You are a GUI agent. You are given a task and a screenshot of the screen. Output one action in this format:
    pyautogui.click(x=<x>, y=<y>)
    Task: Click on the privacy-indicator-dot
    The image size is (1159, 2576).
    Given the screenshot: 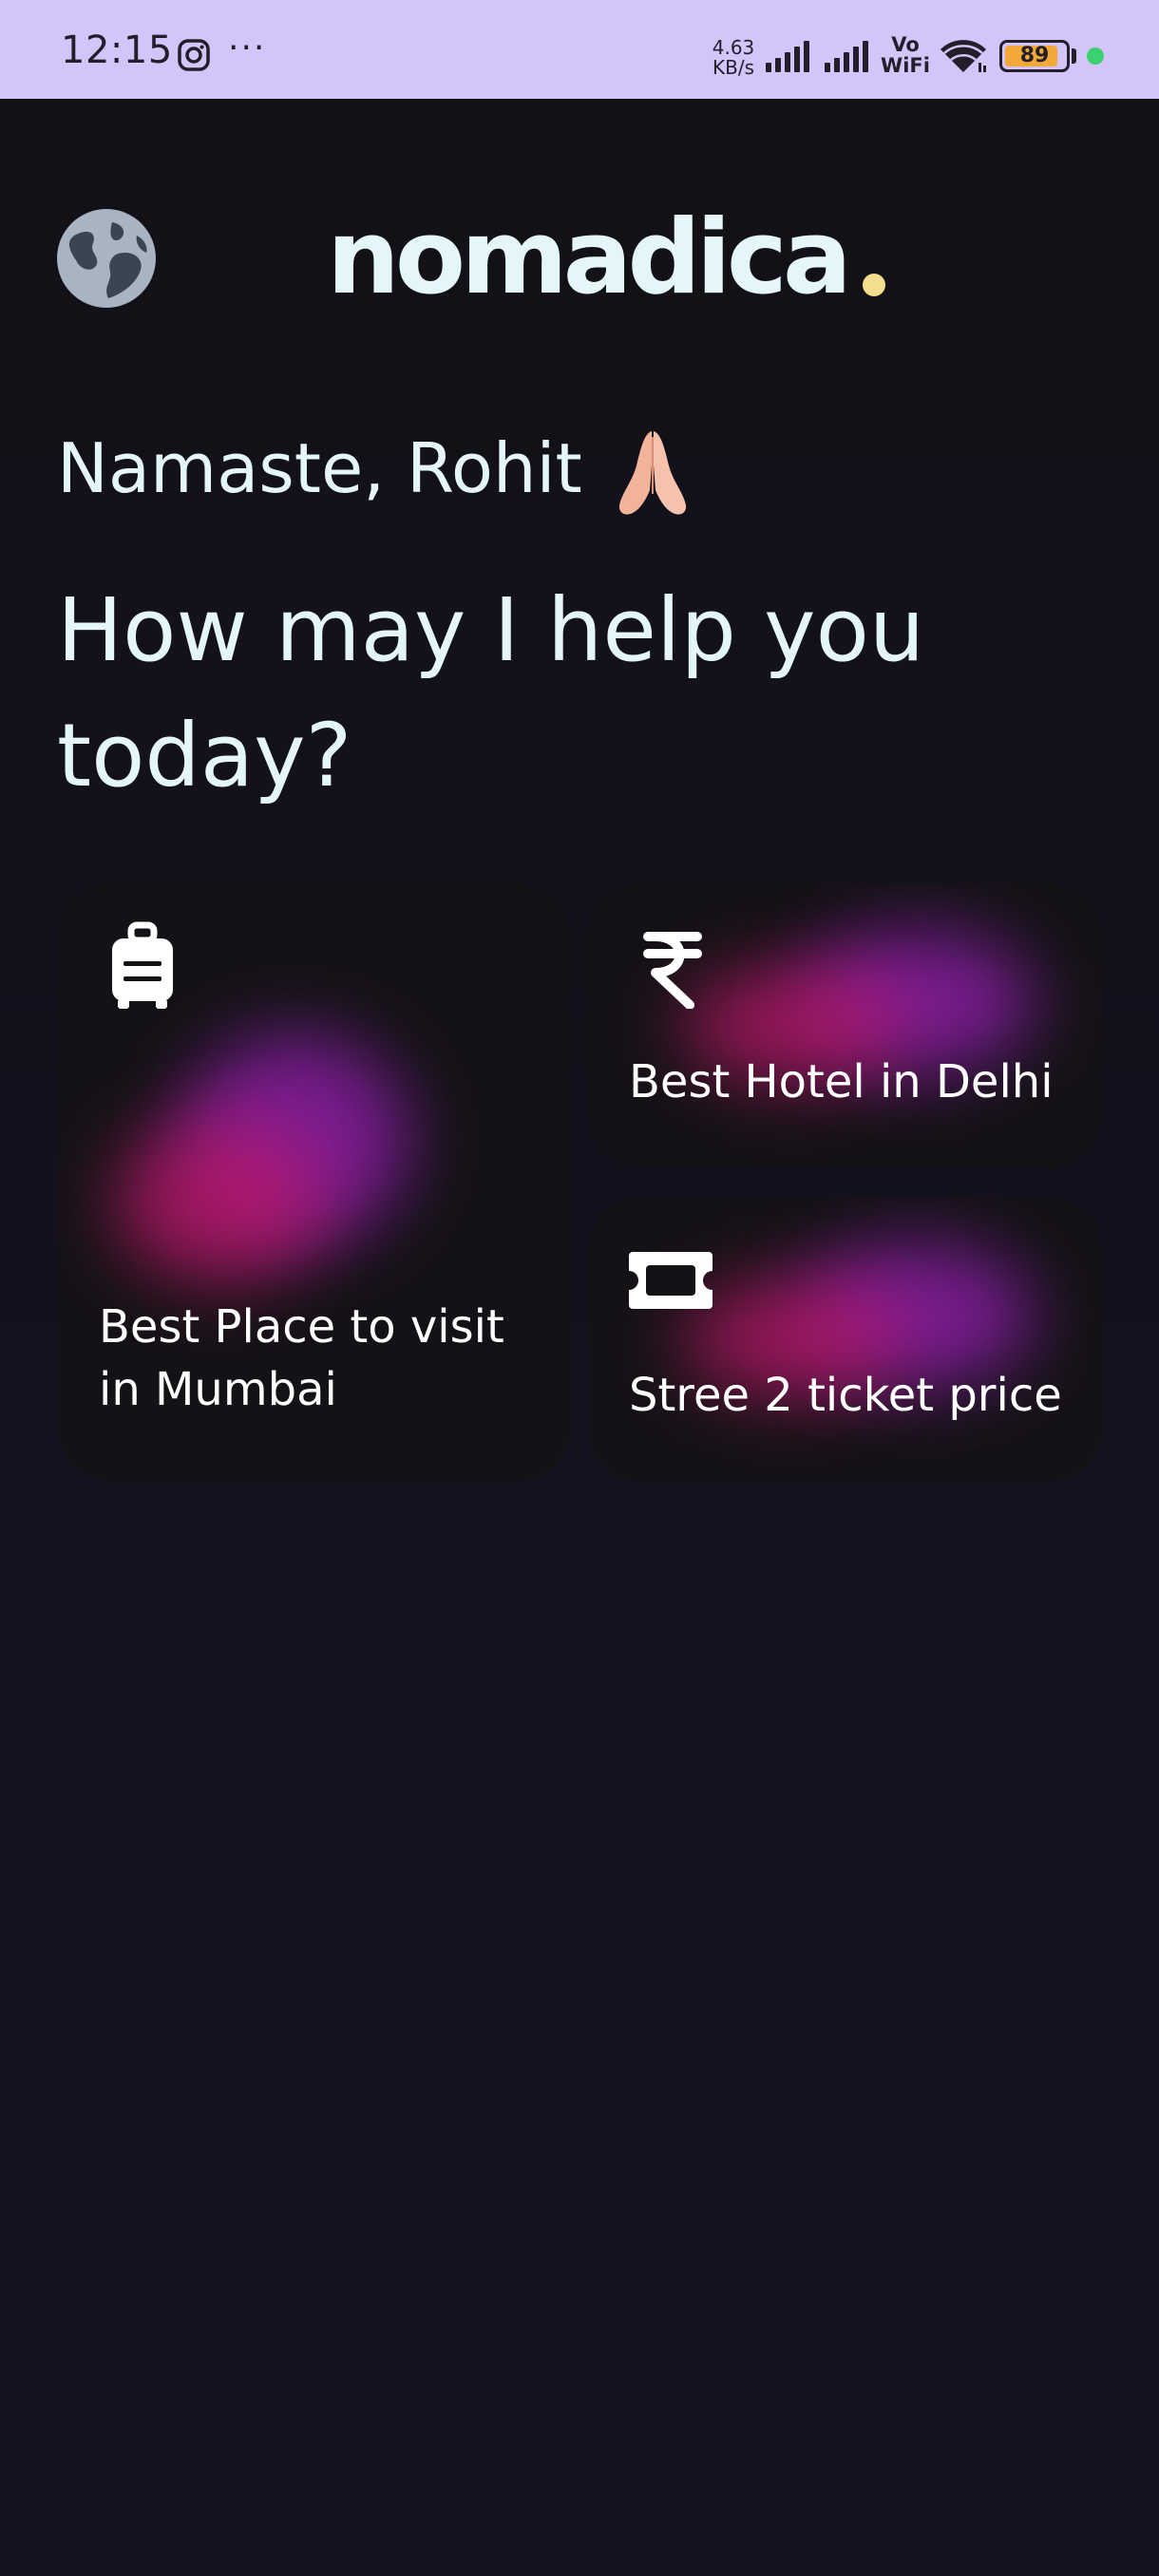 What is the action you would take?
    pyautogui.click(x=1095, y=56)
    